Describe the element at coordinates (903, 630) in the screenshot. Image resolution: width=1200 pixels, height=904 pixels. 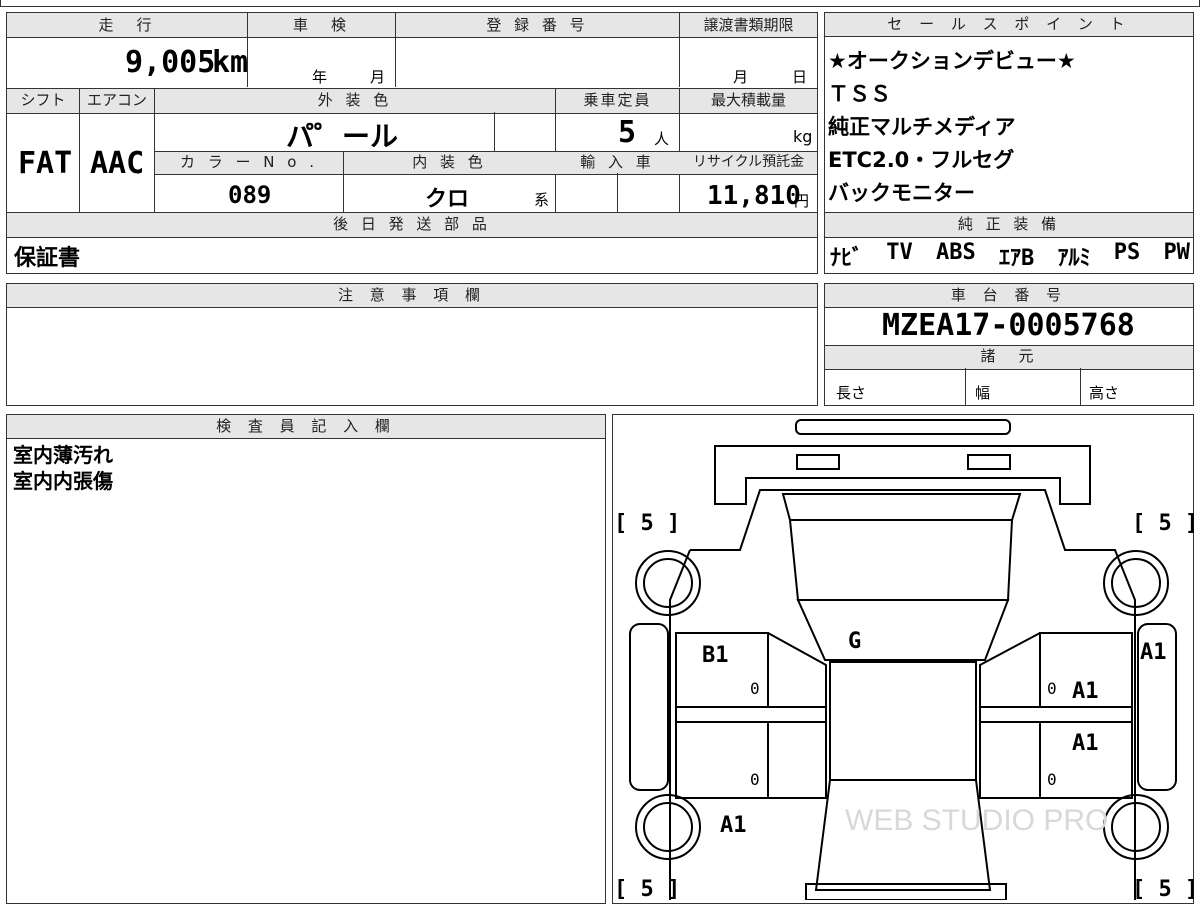
I see `windshield` at that location.